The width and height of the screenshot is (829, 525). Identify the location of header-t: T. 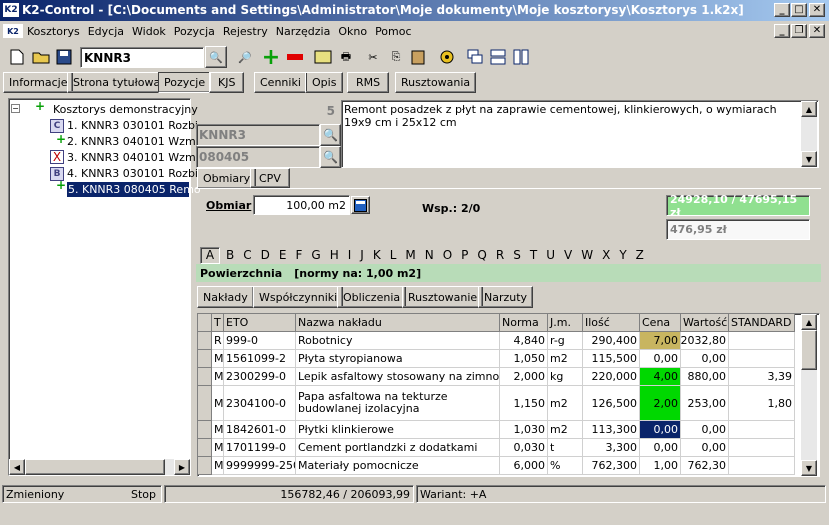
(218, 323).